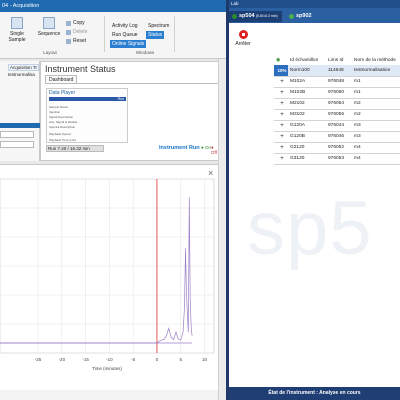 The width and height of the screenshot is (400, 400). I want to click on tree-selection-bar, so click(20, 125).